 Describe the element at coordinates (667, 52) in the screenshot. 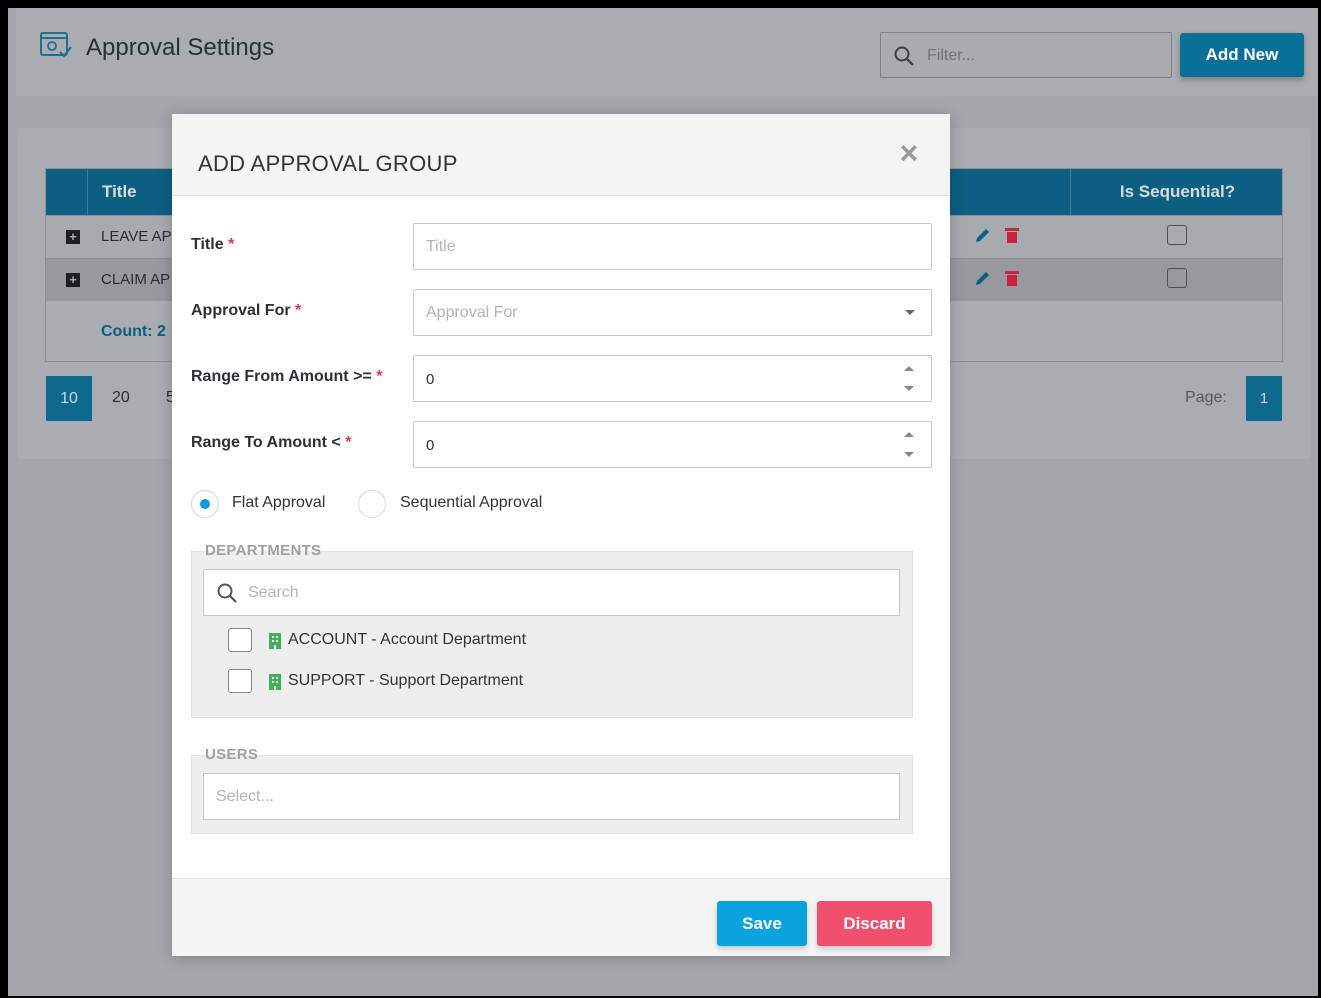

I see `page-header: Approval Settings Filter... Add New` at that location.